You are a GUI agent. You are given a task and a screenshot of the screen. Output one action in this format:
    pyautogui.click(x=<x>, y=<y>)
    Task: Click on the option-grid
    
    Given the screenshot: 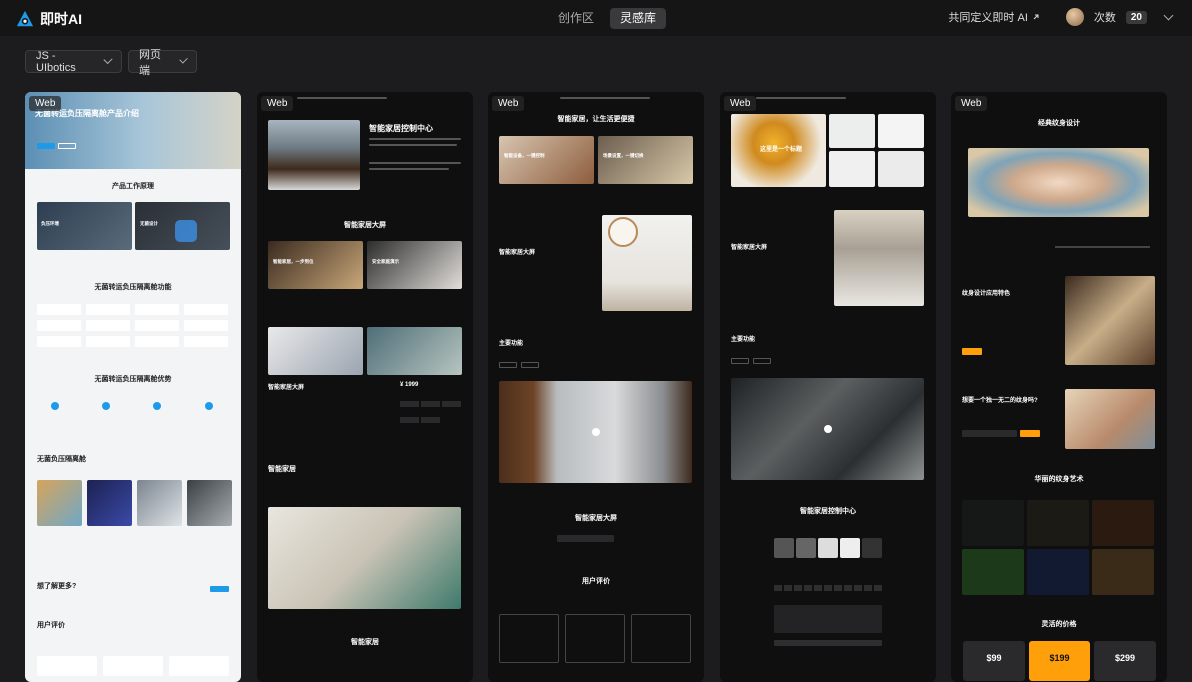 What is the action you would take?
    pyautogui.click(x=431, y=416)
    